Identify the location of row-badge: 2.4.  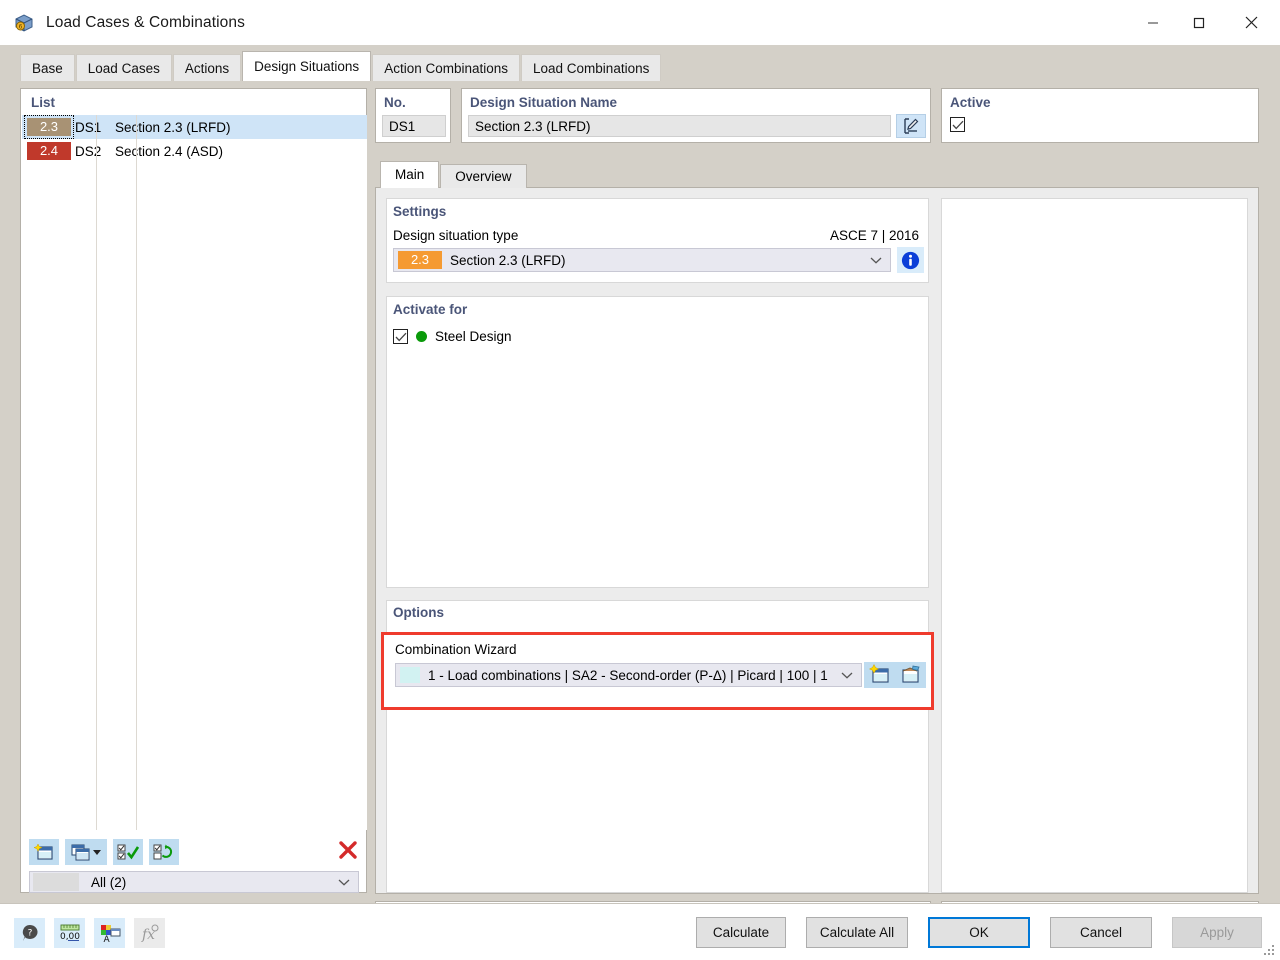
(49, 151).